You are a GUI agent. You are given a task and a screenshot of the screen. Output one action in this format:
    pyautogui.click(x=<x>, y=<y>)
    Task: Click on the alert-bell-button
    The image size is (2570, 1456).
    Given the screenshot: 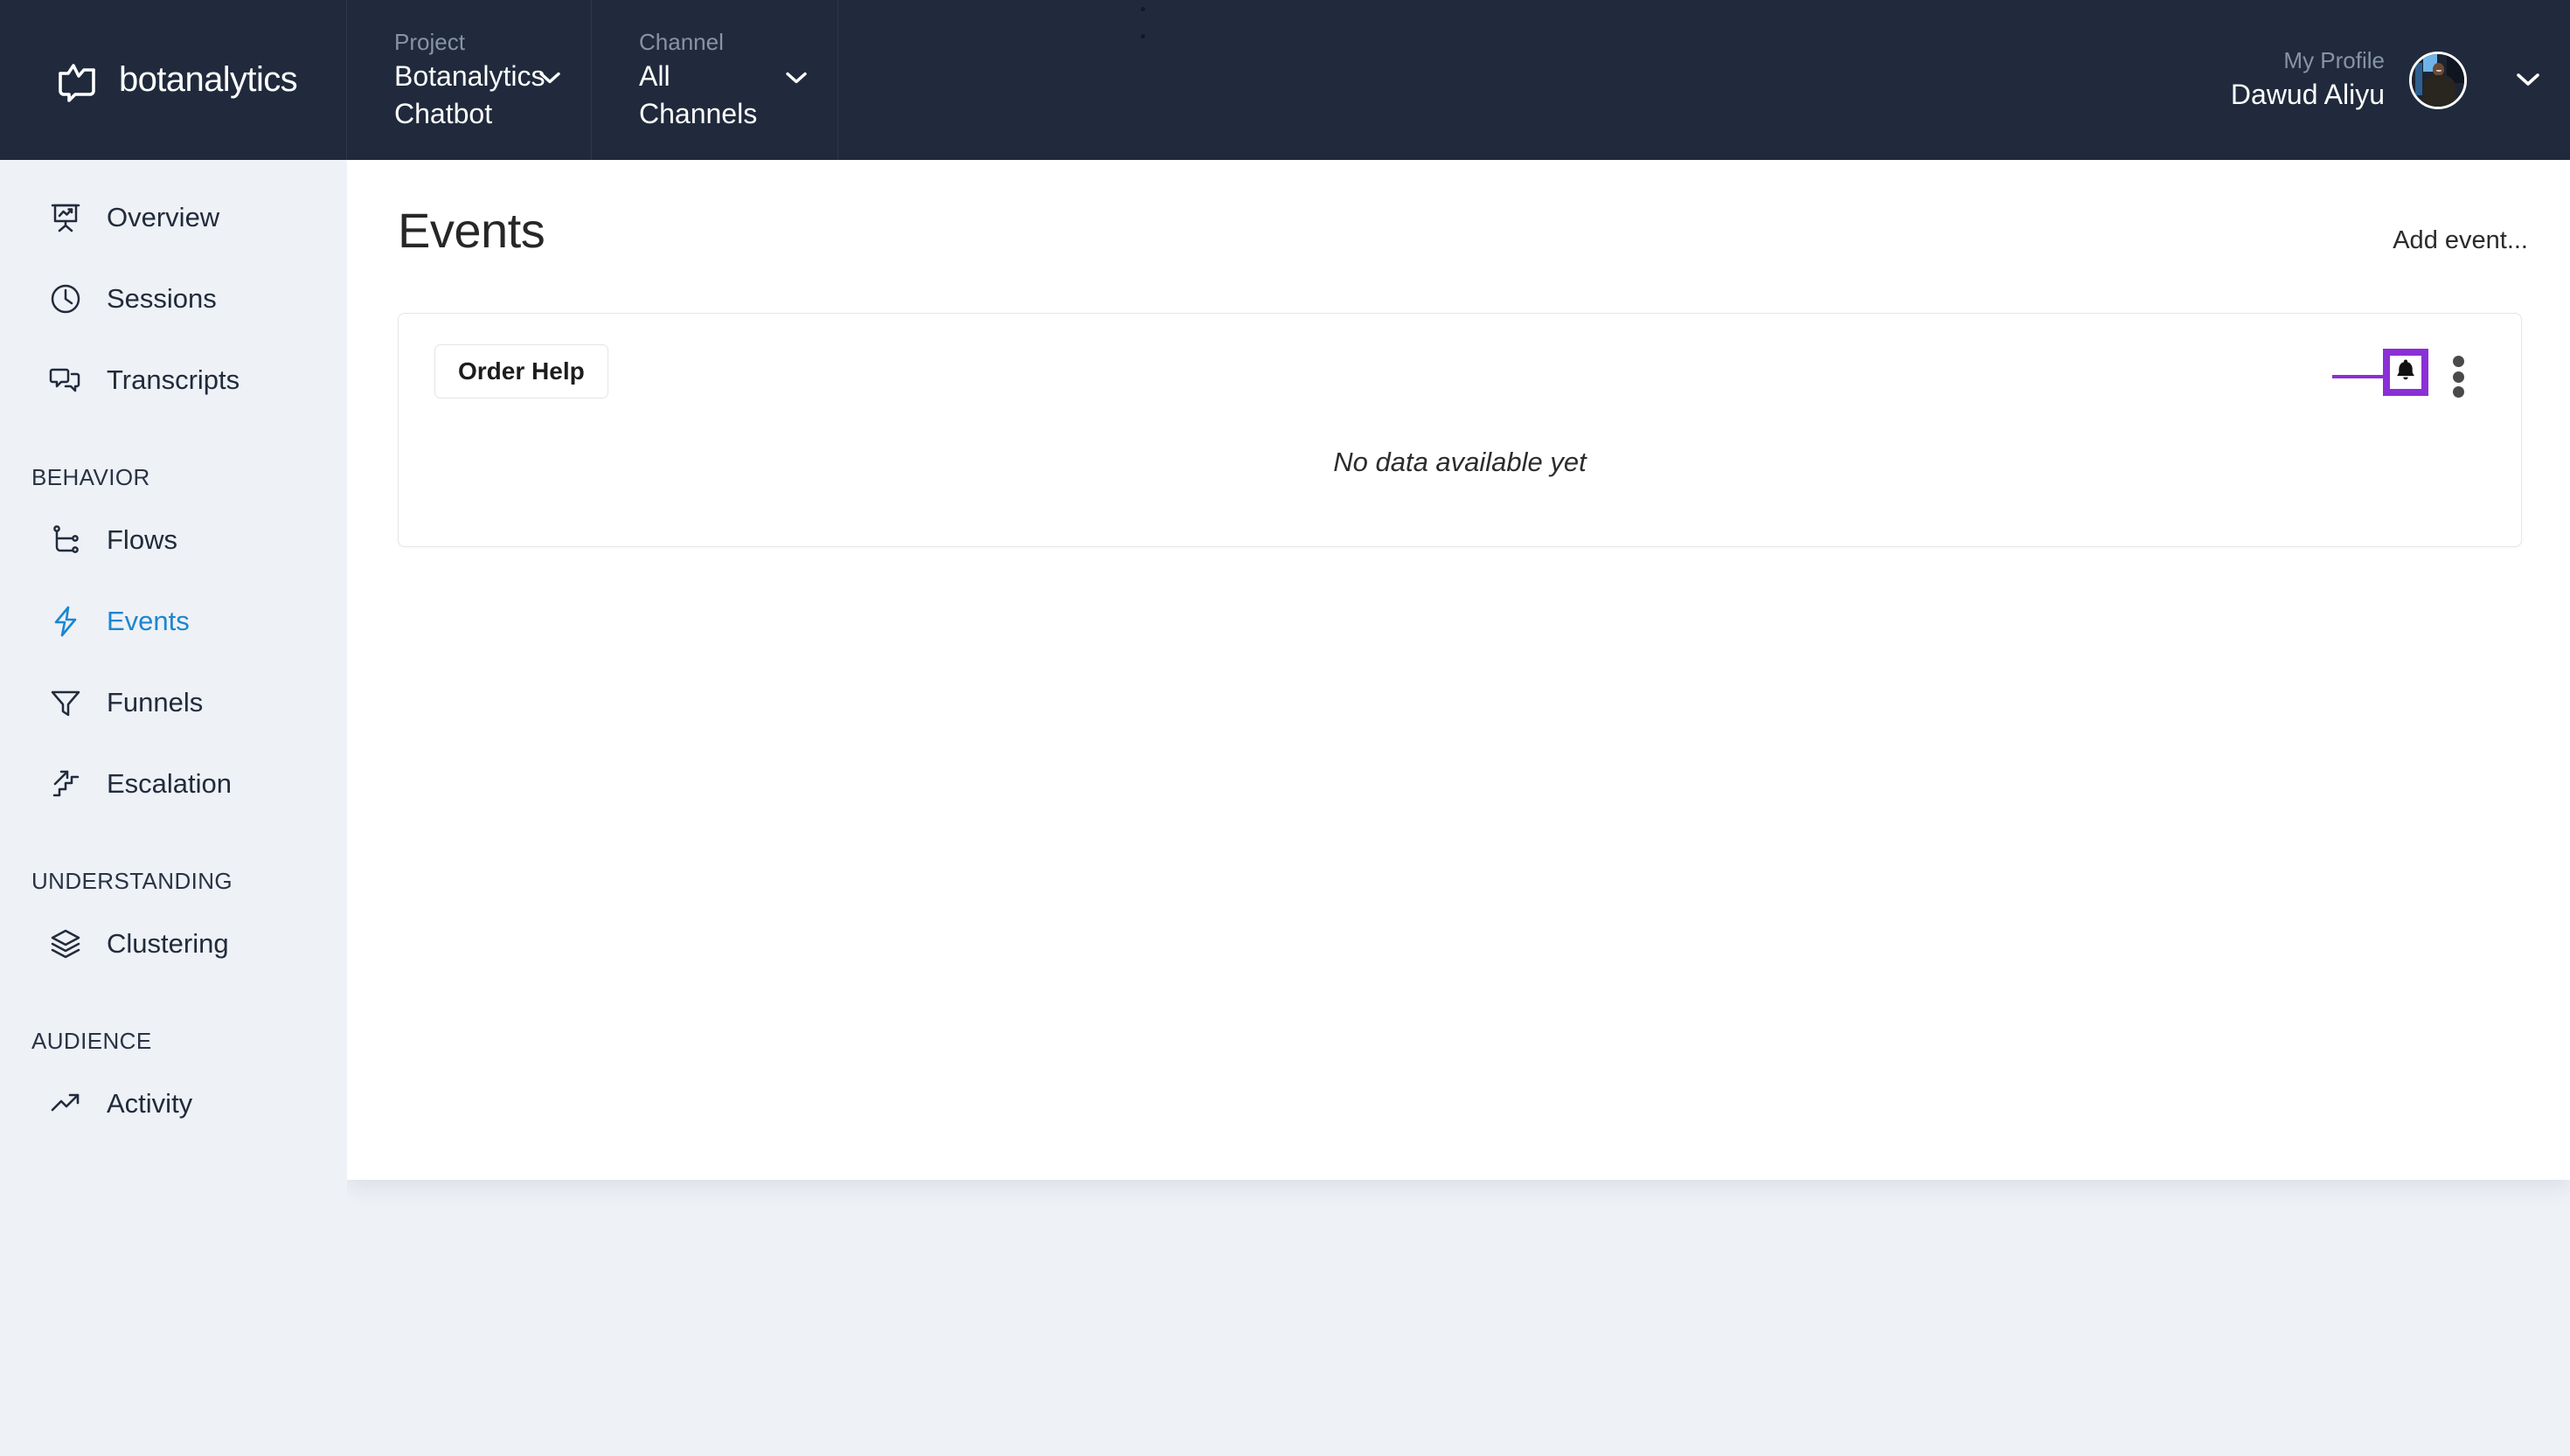 What is the action you would take?
    pyautogui.click(x=2405, y=372)
    